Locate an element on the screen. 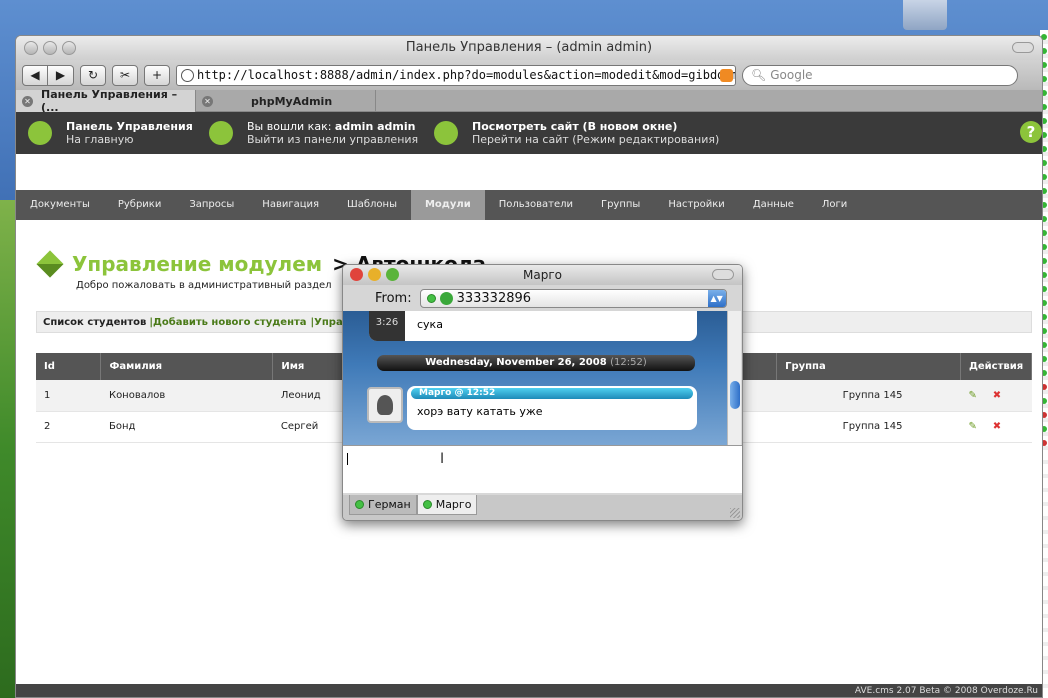 The image size is (1048, 698). add-bookmark-button: + is located at coordinates (157, 75).